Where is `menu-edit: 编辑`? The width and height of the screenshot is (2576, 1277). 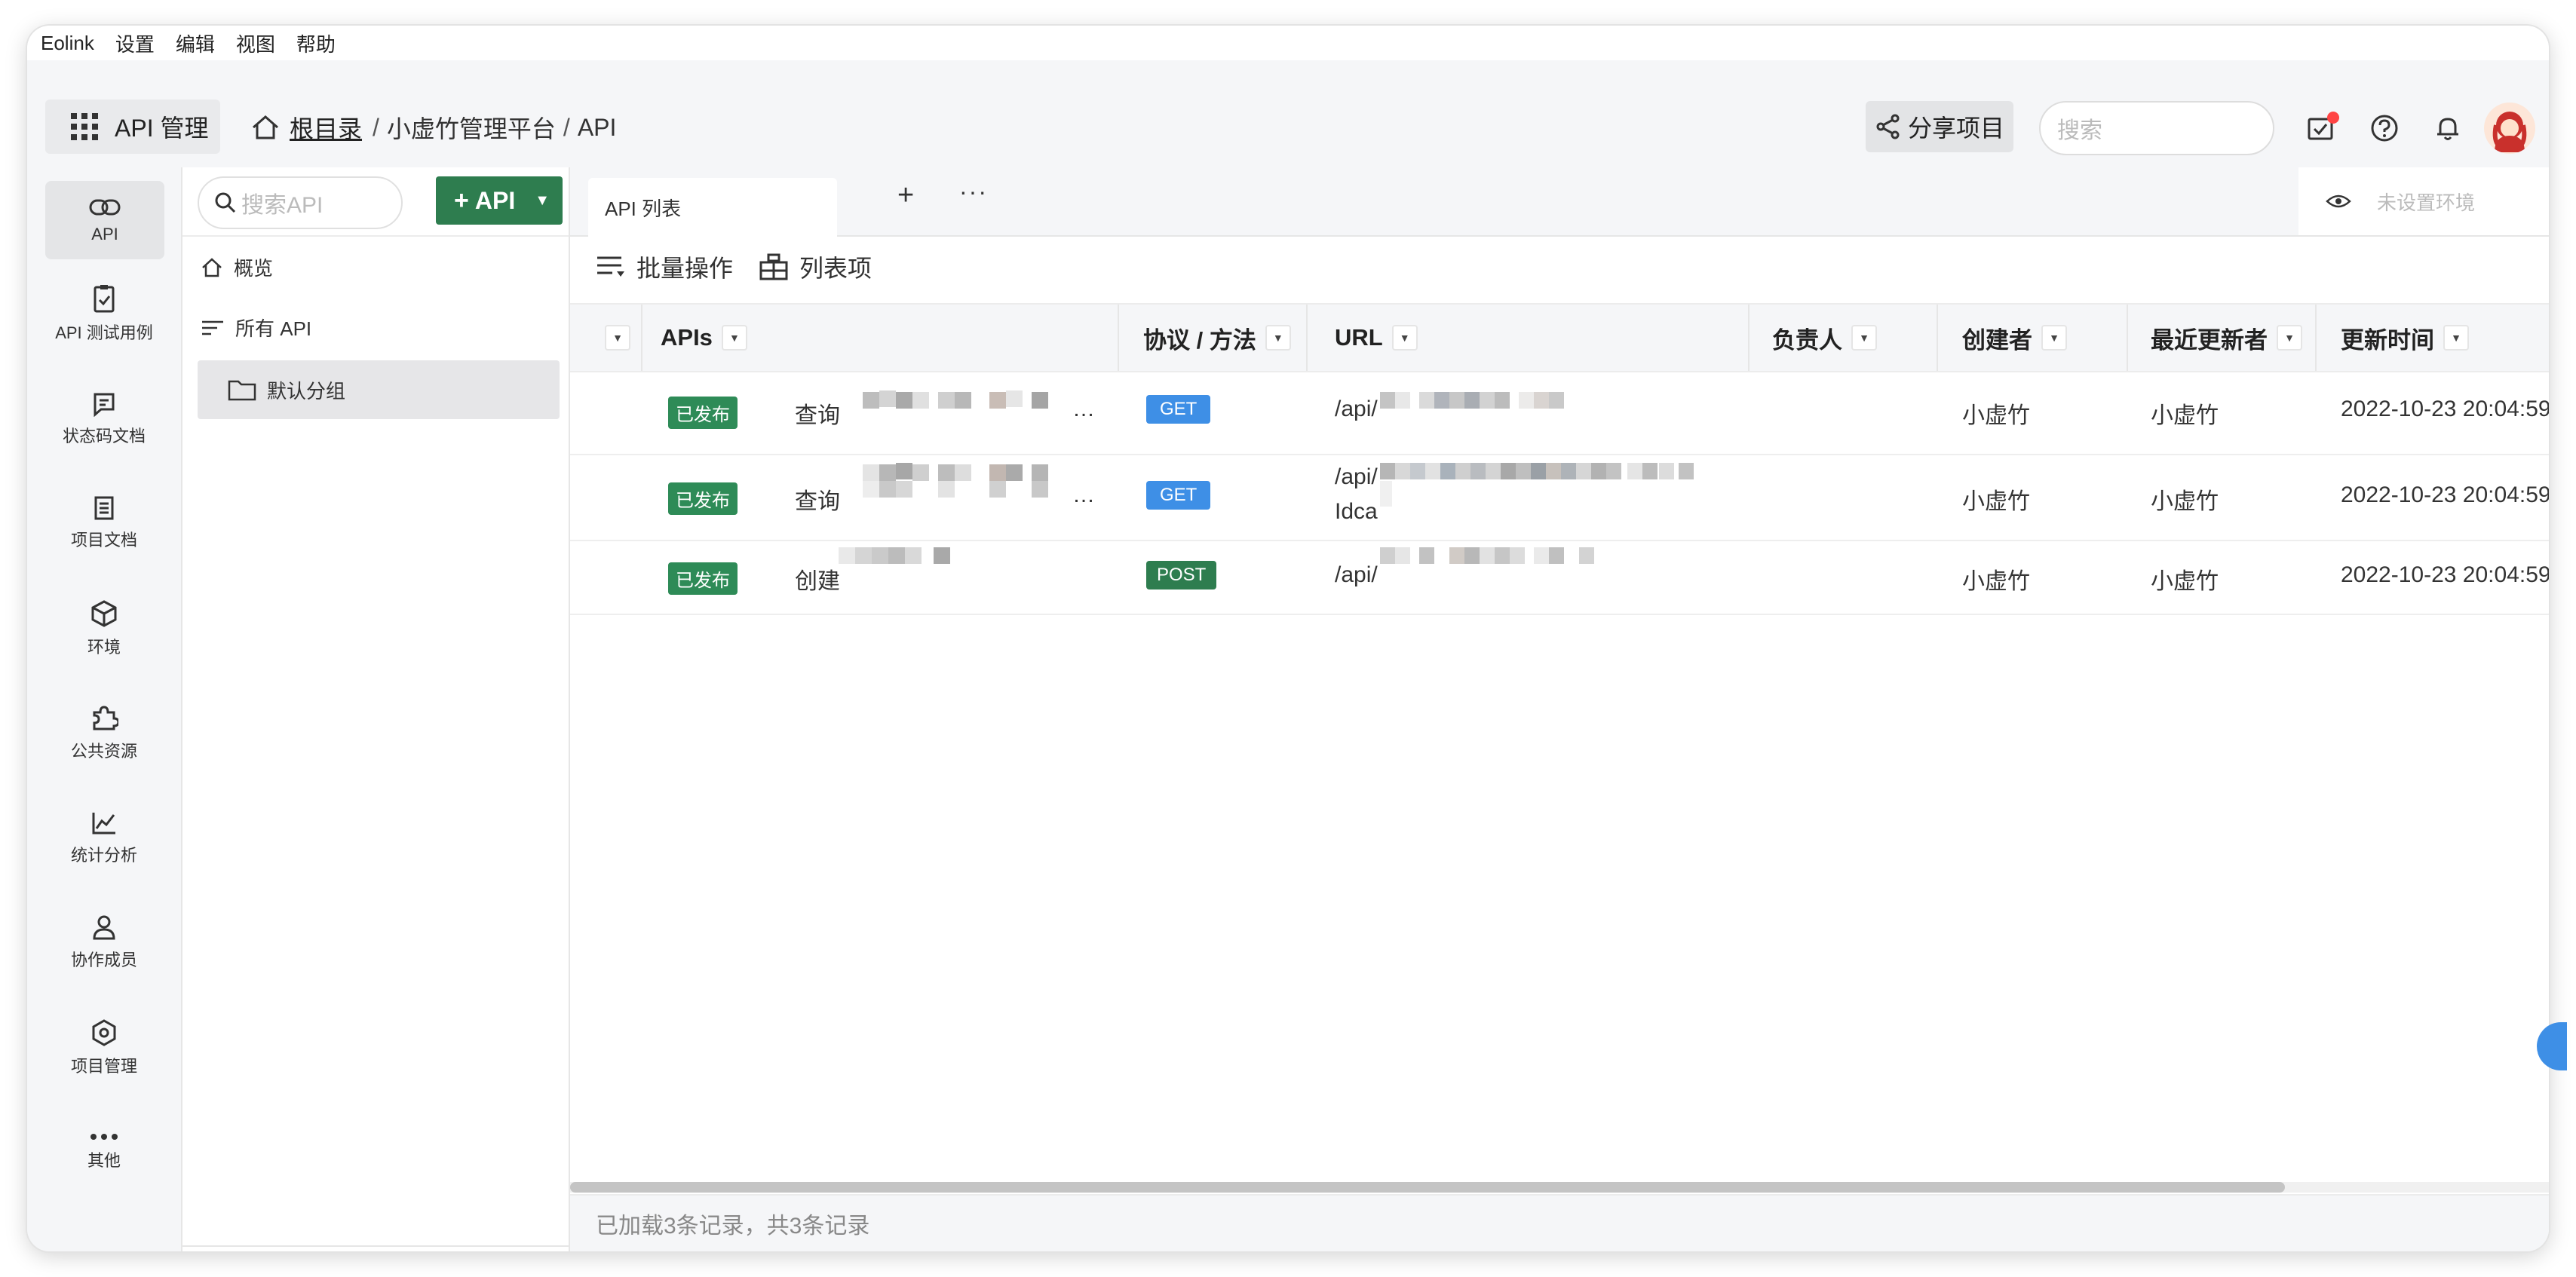
menu-edit: 编辑 is located at coordinates (195, 43).